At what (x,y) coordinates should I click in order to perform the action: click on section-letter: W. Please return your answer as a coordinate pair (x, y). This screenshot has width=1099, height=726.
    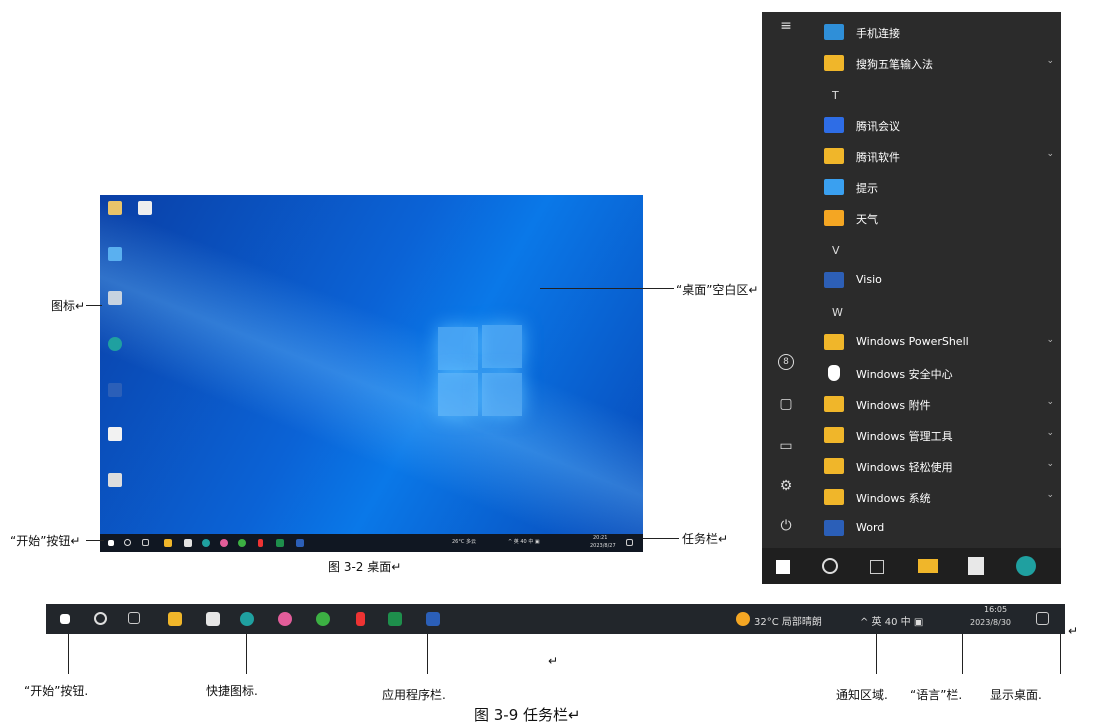
    Looking at the image, I should click on (837, 312).